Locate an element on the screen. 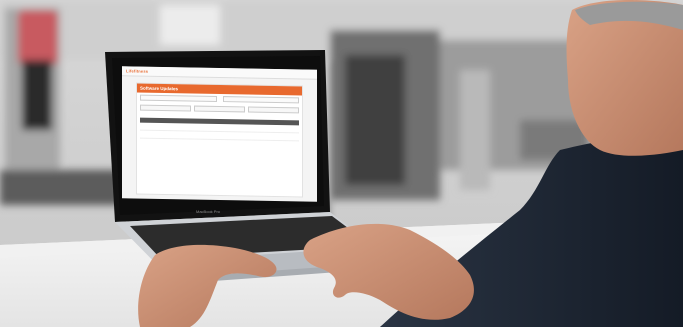 The width and height of the screenshot is (683, 327). table-row is located at coordinates (219, 136).